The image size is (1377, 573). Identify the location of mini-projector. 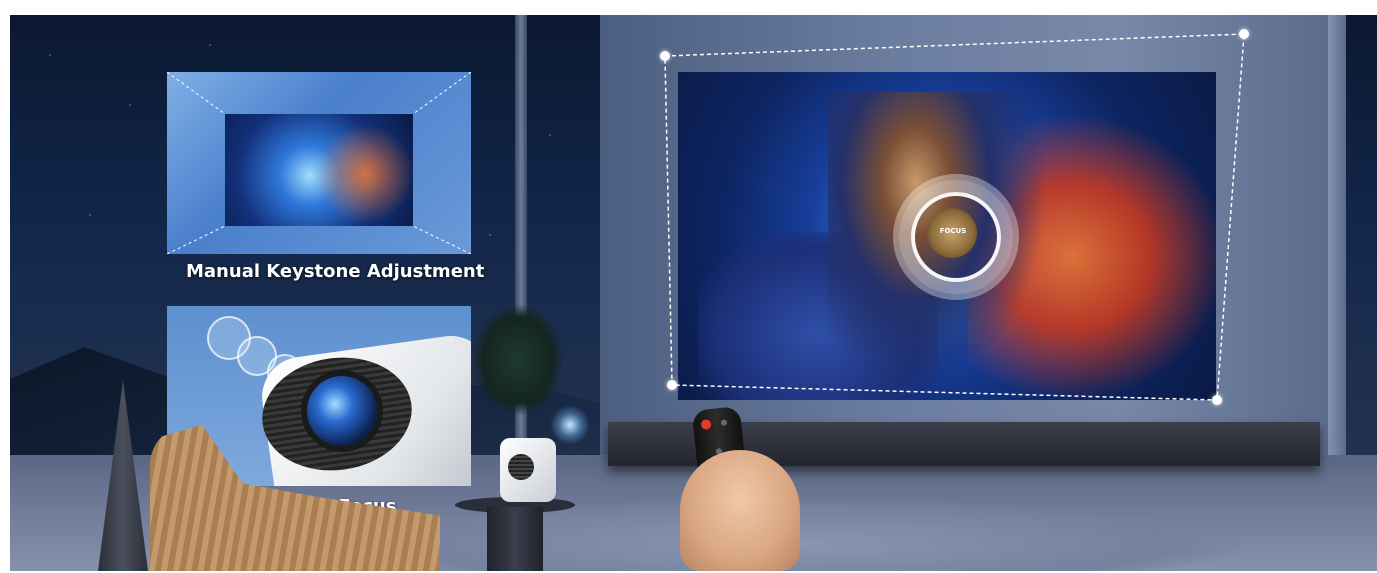
(528, 470).